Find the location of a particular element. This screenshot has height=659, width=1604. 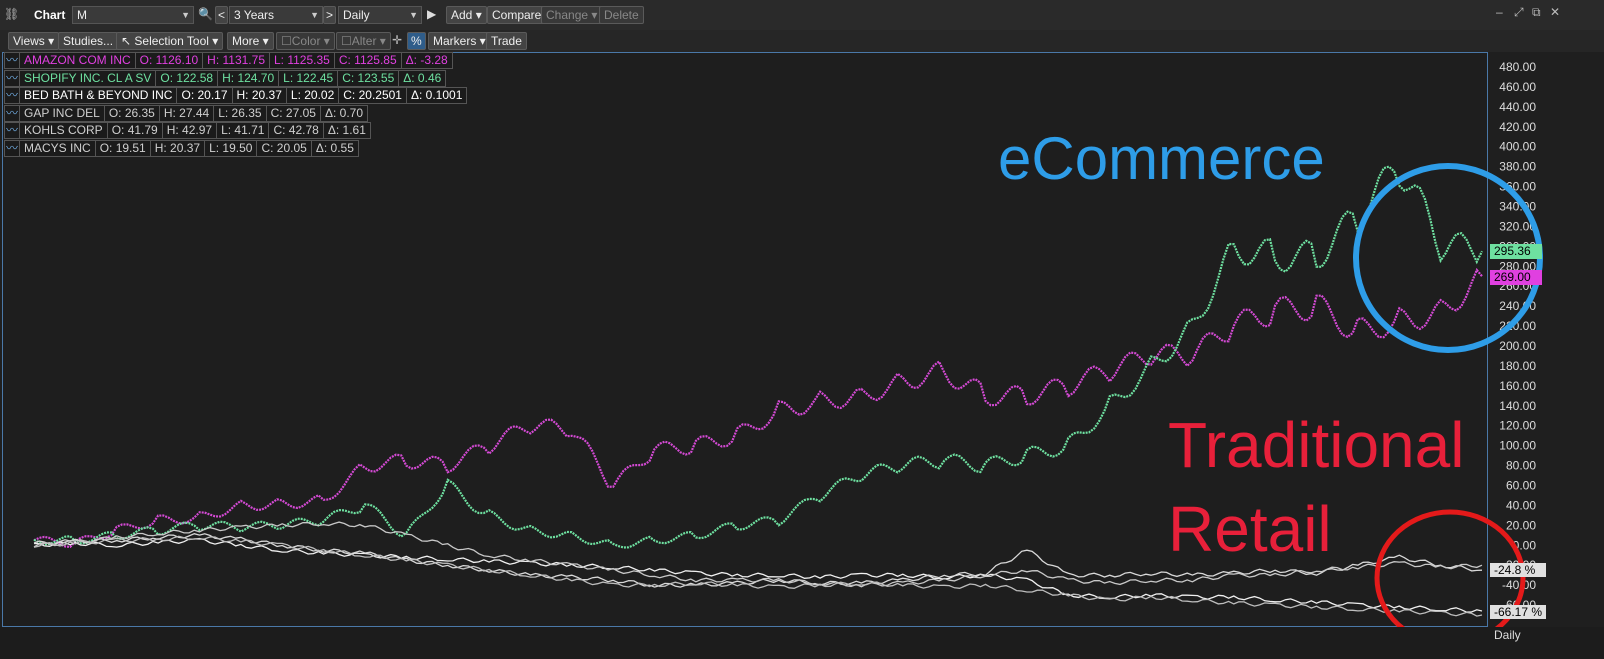

change-button: Change ▾ is located at coordinates (572, 15).